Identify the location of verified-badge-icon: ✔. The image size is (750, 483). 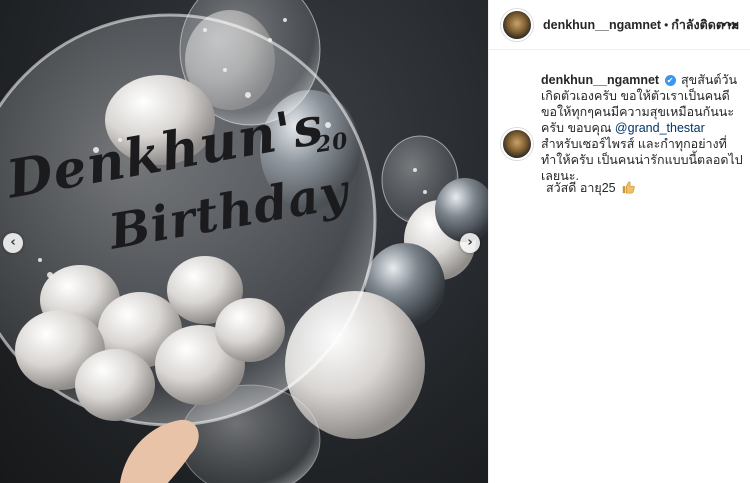
(670, 81).